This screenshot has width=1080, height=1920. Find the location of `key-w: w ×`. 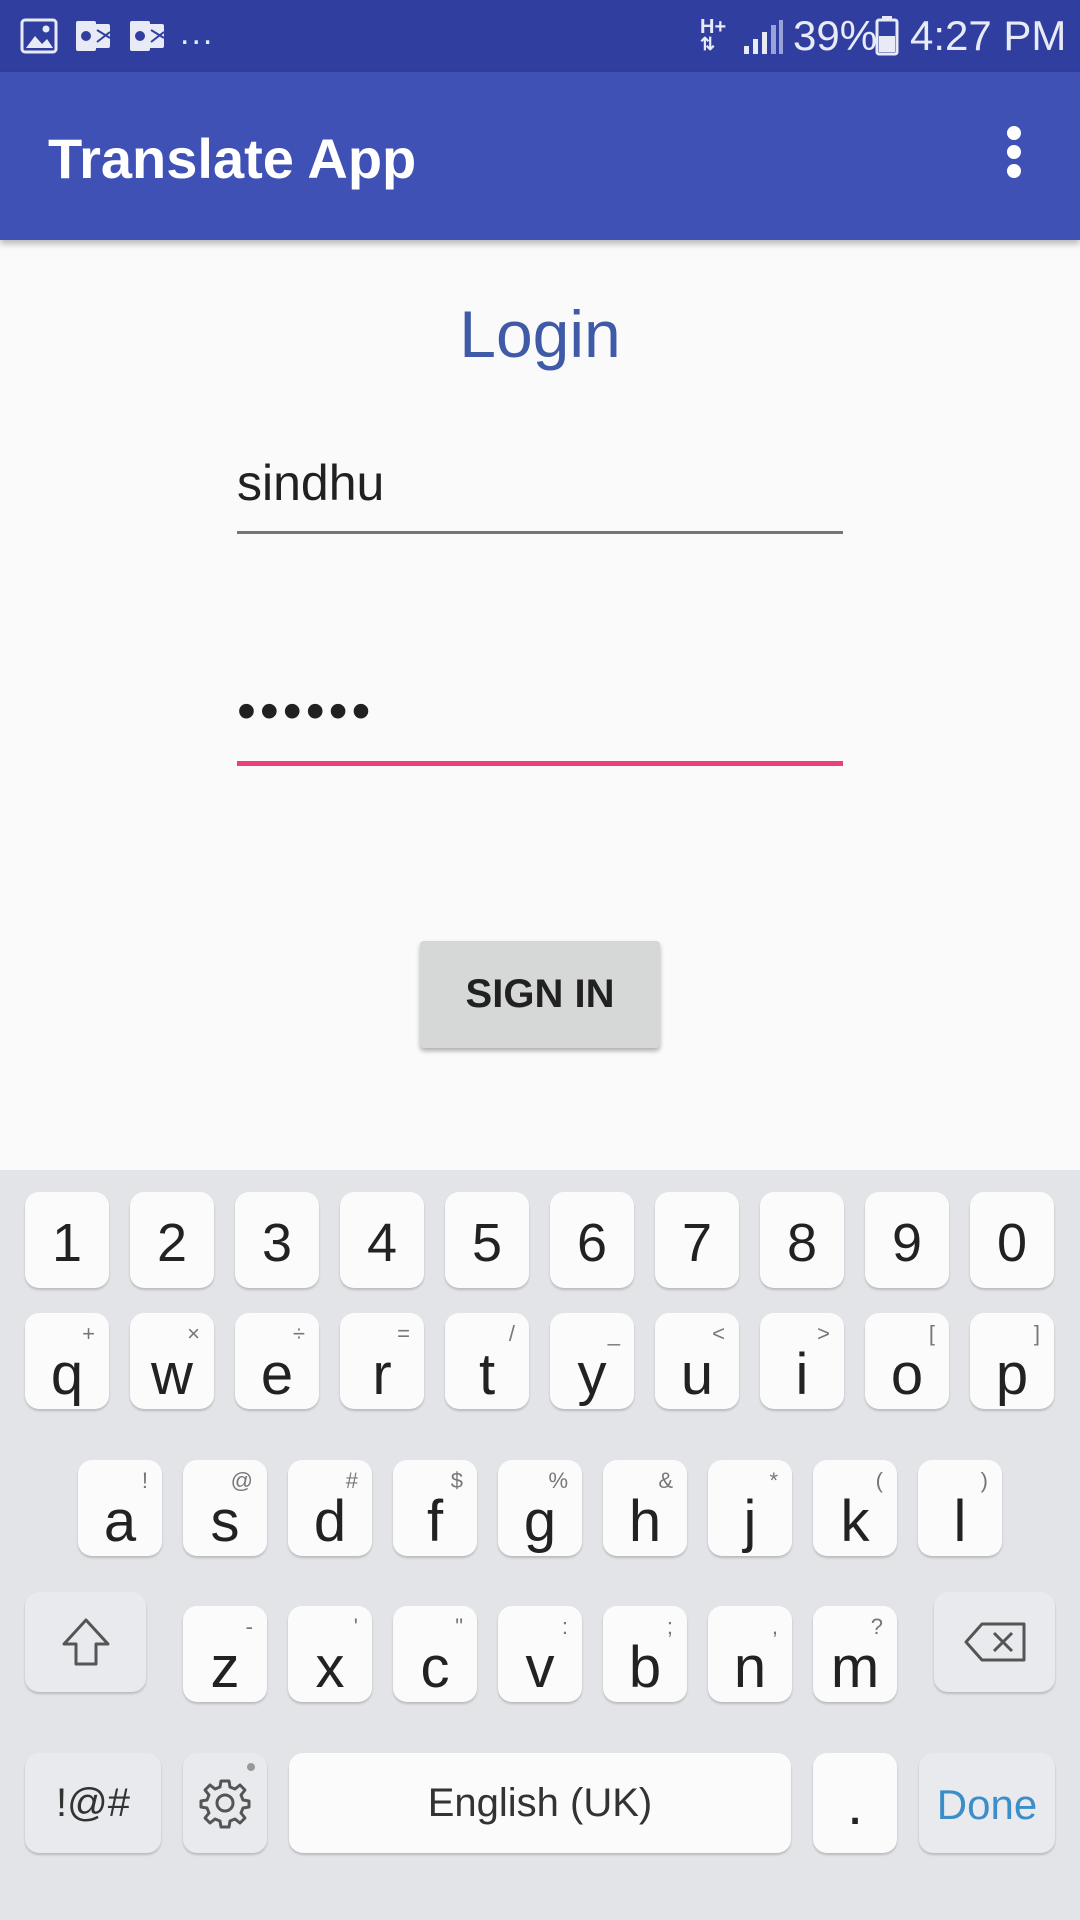

key-w: w × is located at coordinates (172, 1361).